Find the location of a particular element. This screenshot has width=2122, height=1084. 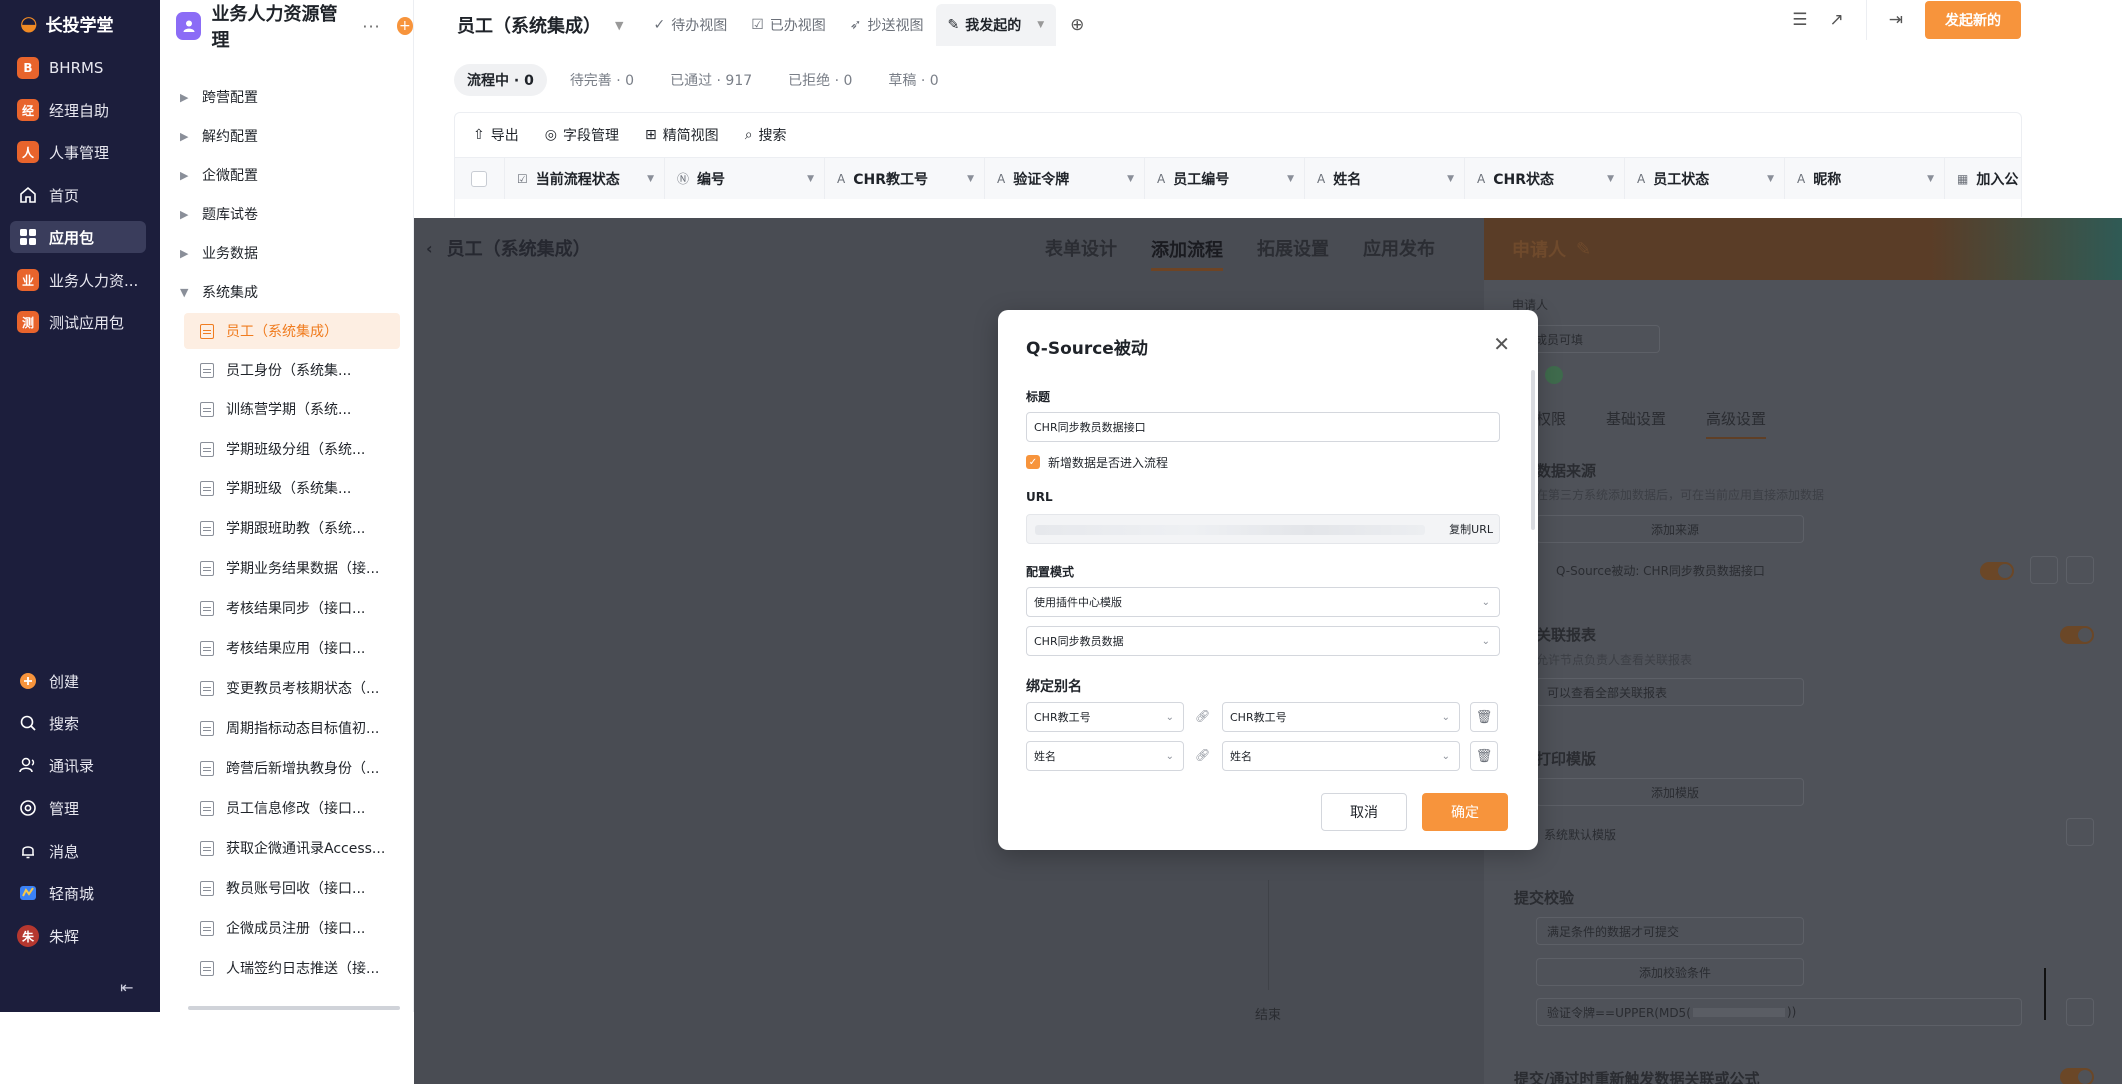

column-header: A 姓名 ▼ is located at coordinates (1385, 178).